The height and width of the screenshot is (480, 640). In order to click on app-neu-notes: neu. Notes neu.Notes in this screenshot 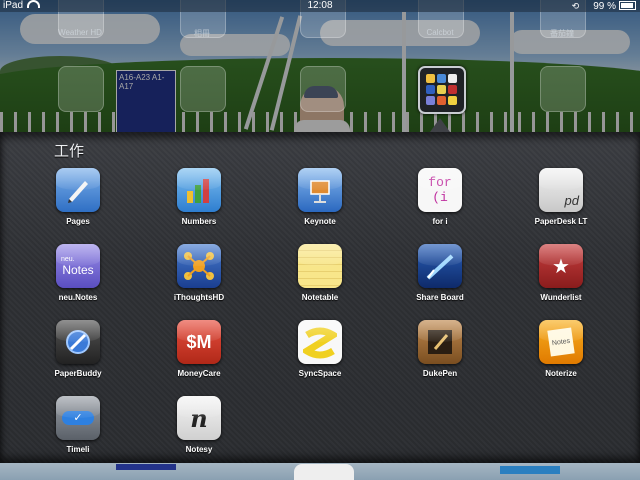, I will do `click(78, 273)`.